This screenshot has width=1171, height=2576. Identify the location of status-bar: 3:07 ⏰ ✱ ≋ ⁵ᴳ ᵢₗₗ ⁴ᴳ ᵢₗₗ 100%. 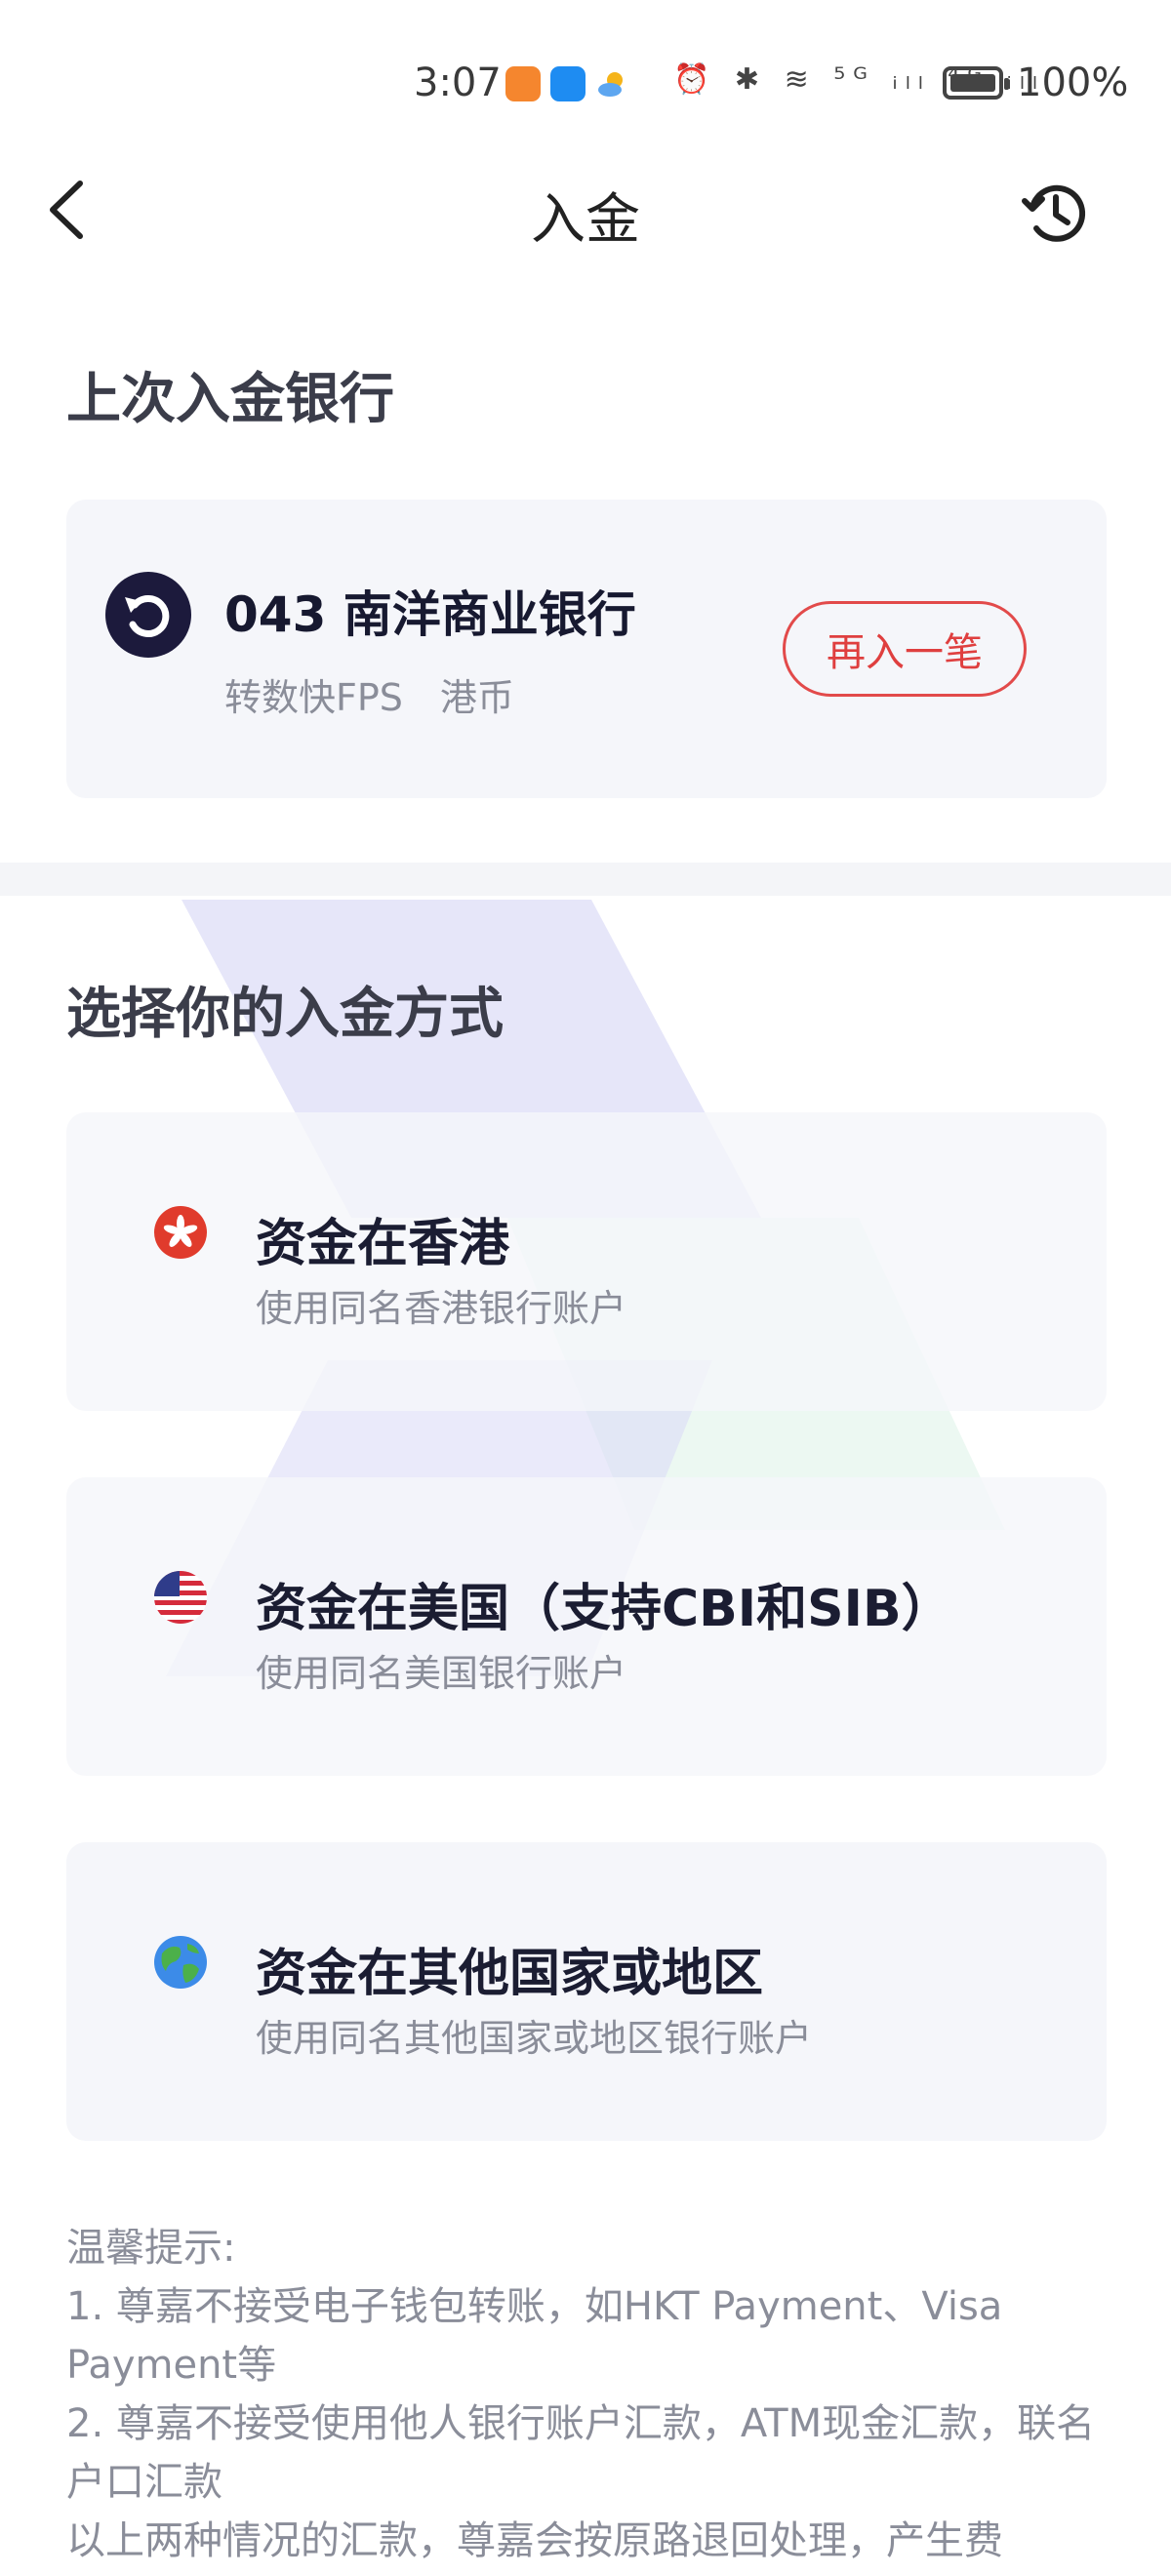
(585, 85).